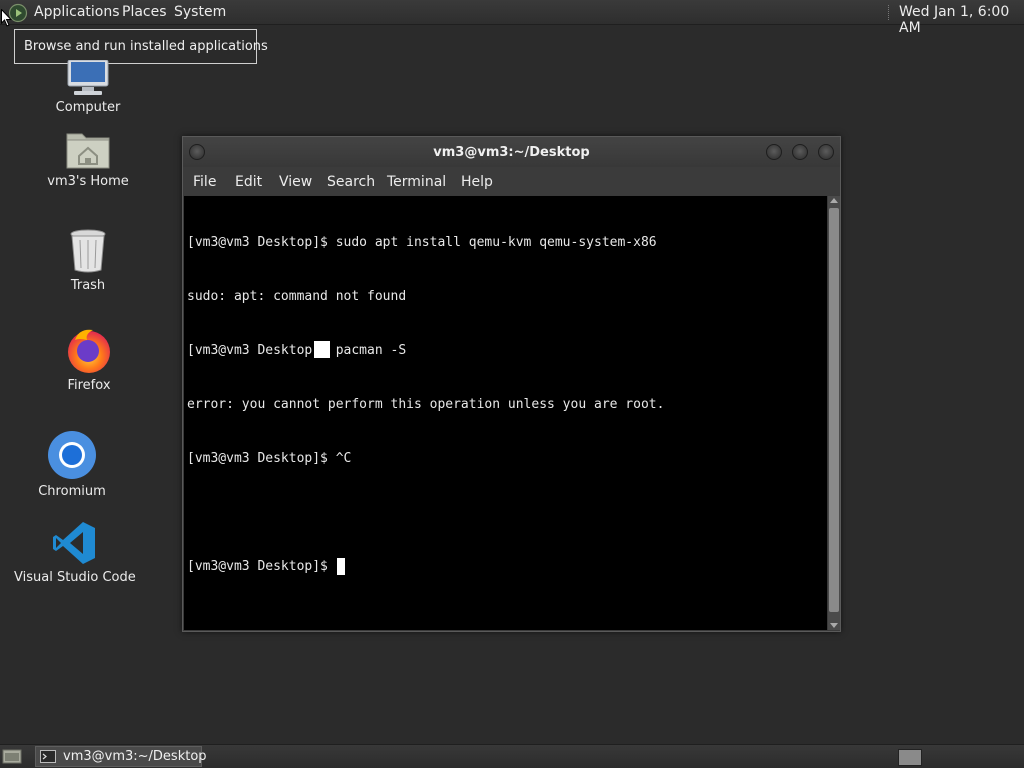  What do you see at coordinates (72, 455) in the screenshot?
I see `chromium-icon` at bounding box center [72, 455].